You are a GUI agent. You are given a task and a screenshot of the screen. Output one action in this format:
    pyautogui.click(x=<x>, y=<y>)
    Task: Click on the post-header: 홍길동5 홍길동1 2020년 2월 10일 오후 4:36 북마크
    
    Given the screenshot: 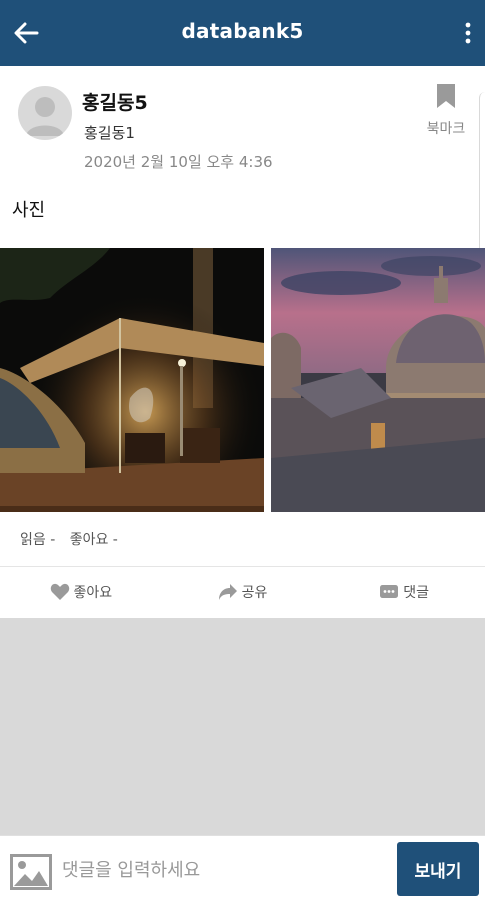 What is the action you would take?
    pyautogui.click(x=242, y=126)
    